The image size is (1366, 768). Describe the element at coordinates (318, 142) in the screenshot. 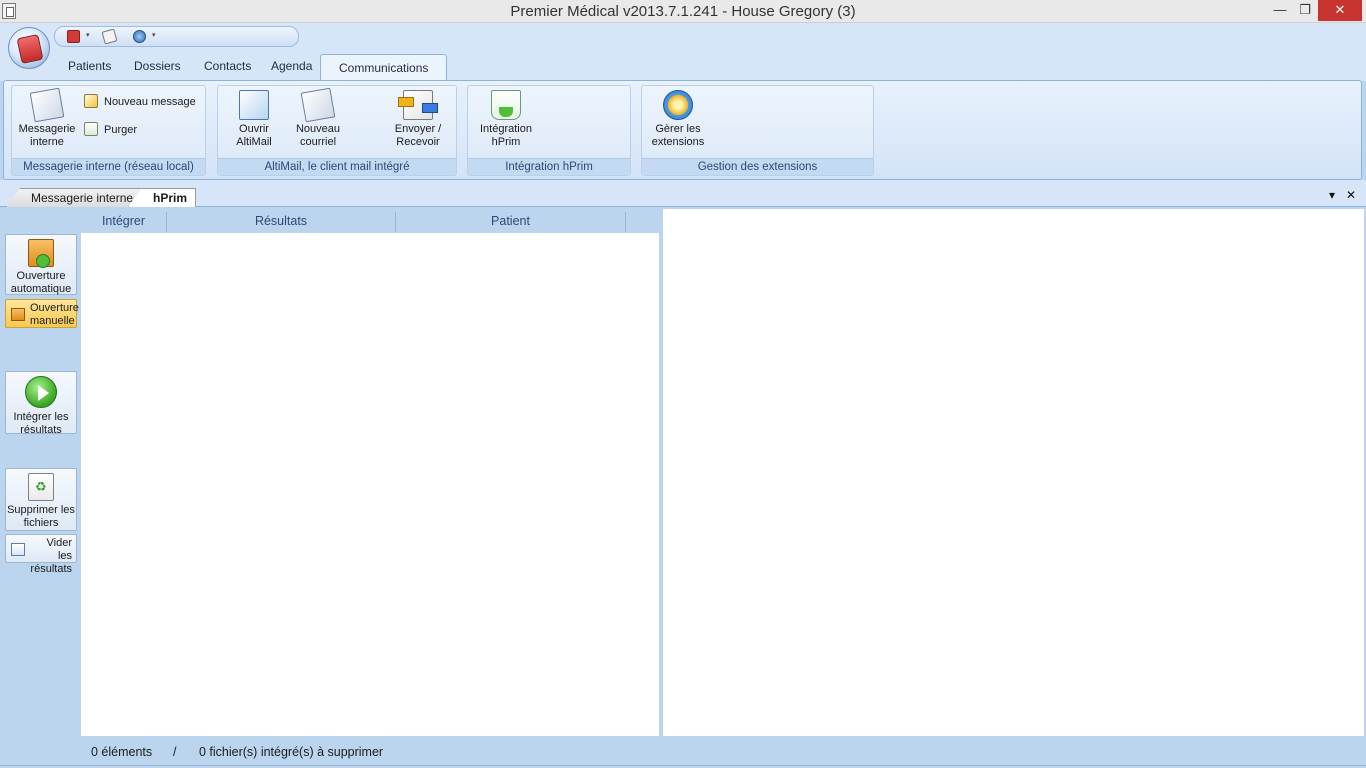

I see `nouveau-courriel-label-2: courriel` at that location.